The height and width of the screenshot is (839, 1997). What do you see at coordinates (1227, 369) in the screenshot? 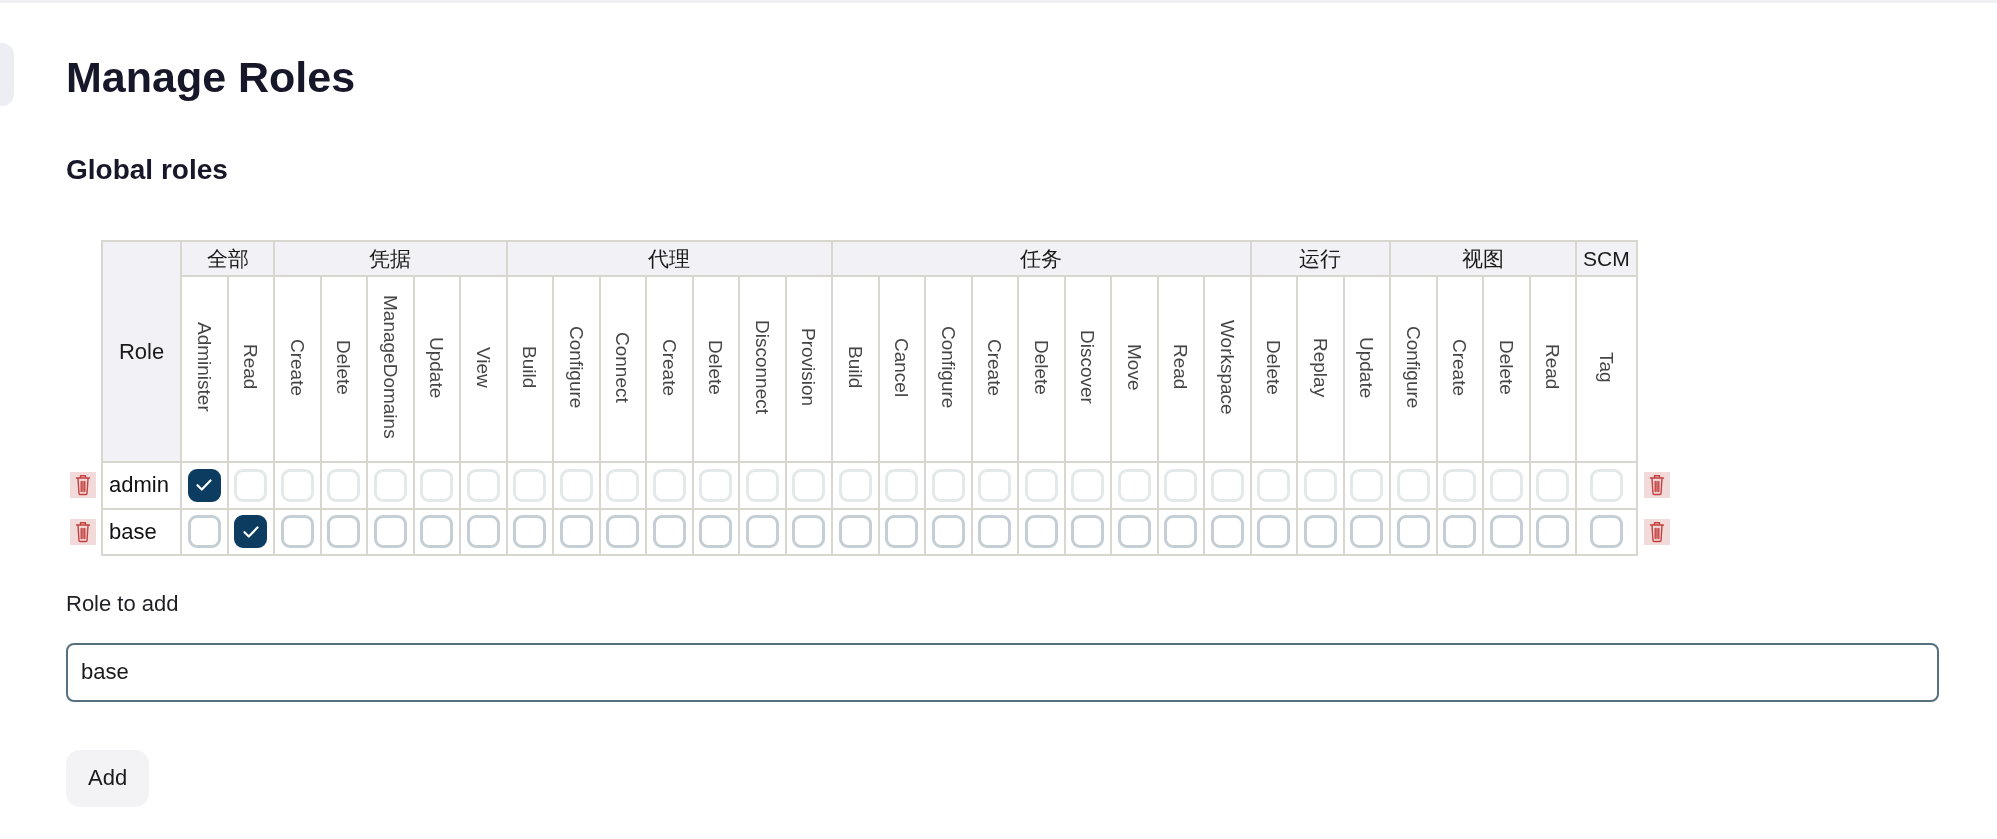
I see `permission-header: Workspace` at bounding box center [1227, 369].